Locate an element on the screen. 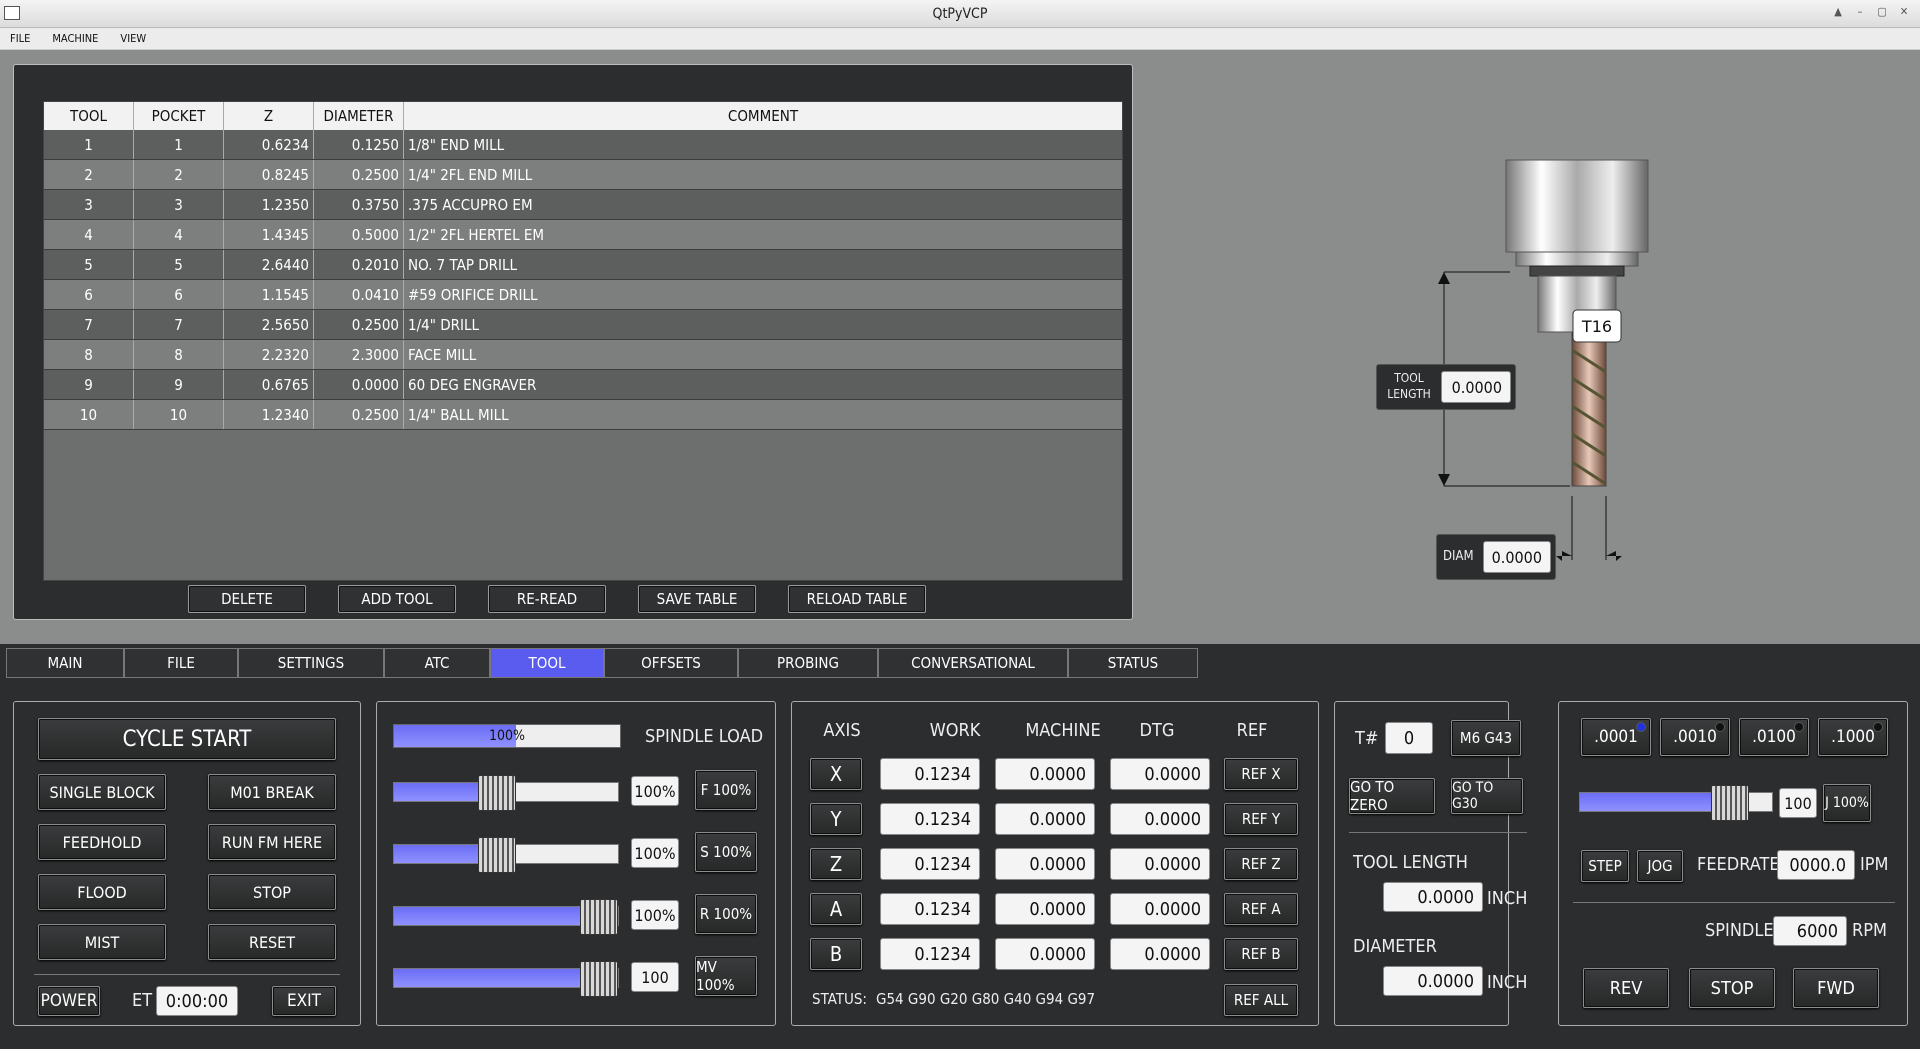 This screenshot has width=1920, height=1049. table-row: 4 4 1.4345 0.5000 1/2" 2FL HERTEL EM is located at coordinates (583, 235).